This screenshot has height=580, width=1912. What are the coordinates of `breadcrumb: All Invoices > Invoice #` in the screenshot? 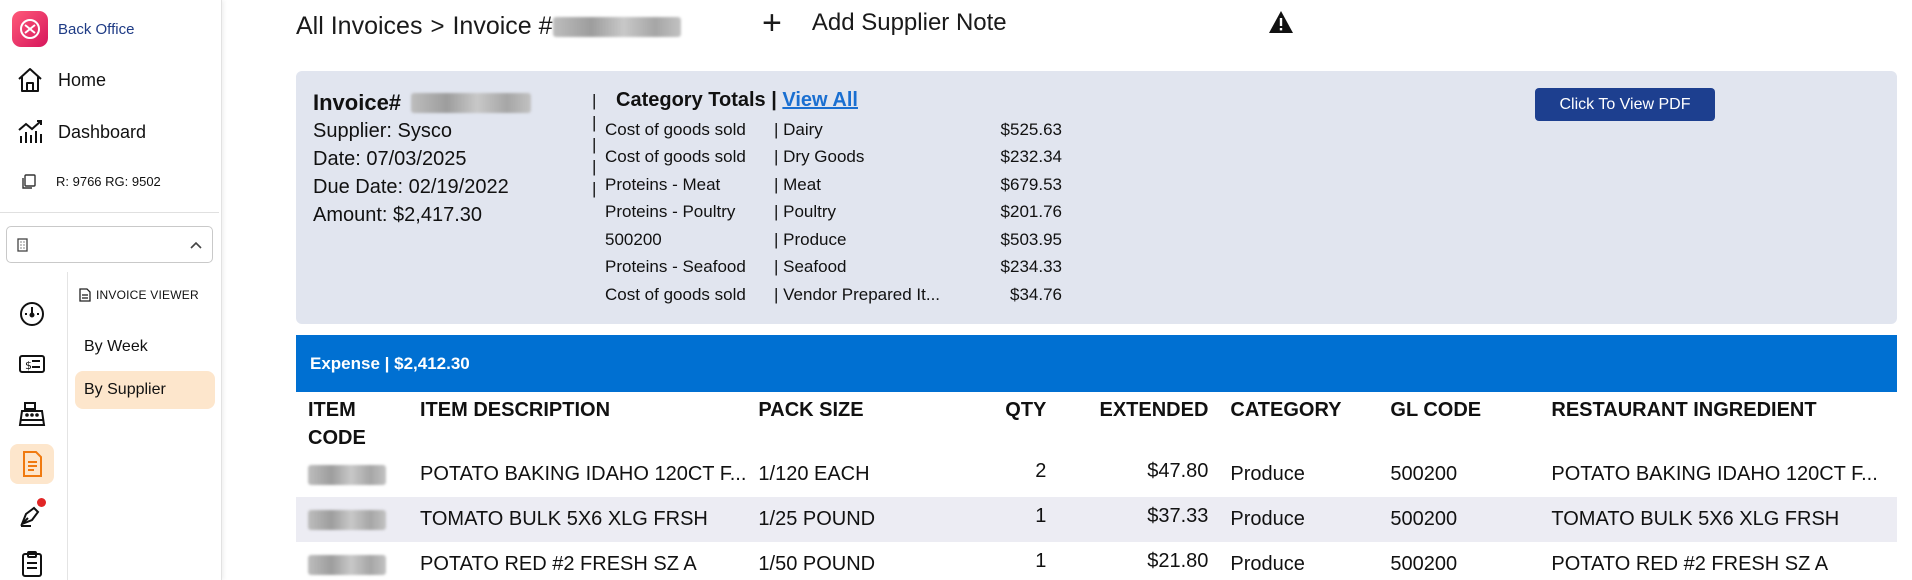 It's located at (488, 26).